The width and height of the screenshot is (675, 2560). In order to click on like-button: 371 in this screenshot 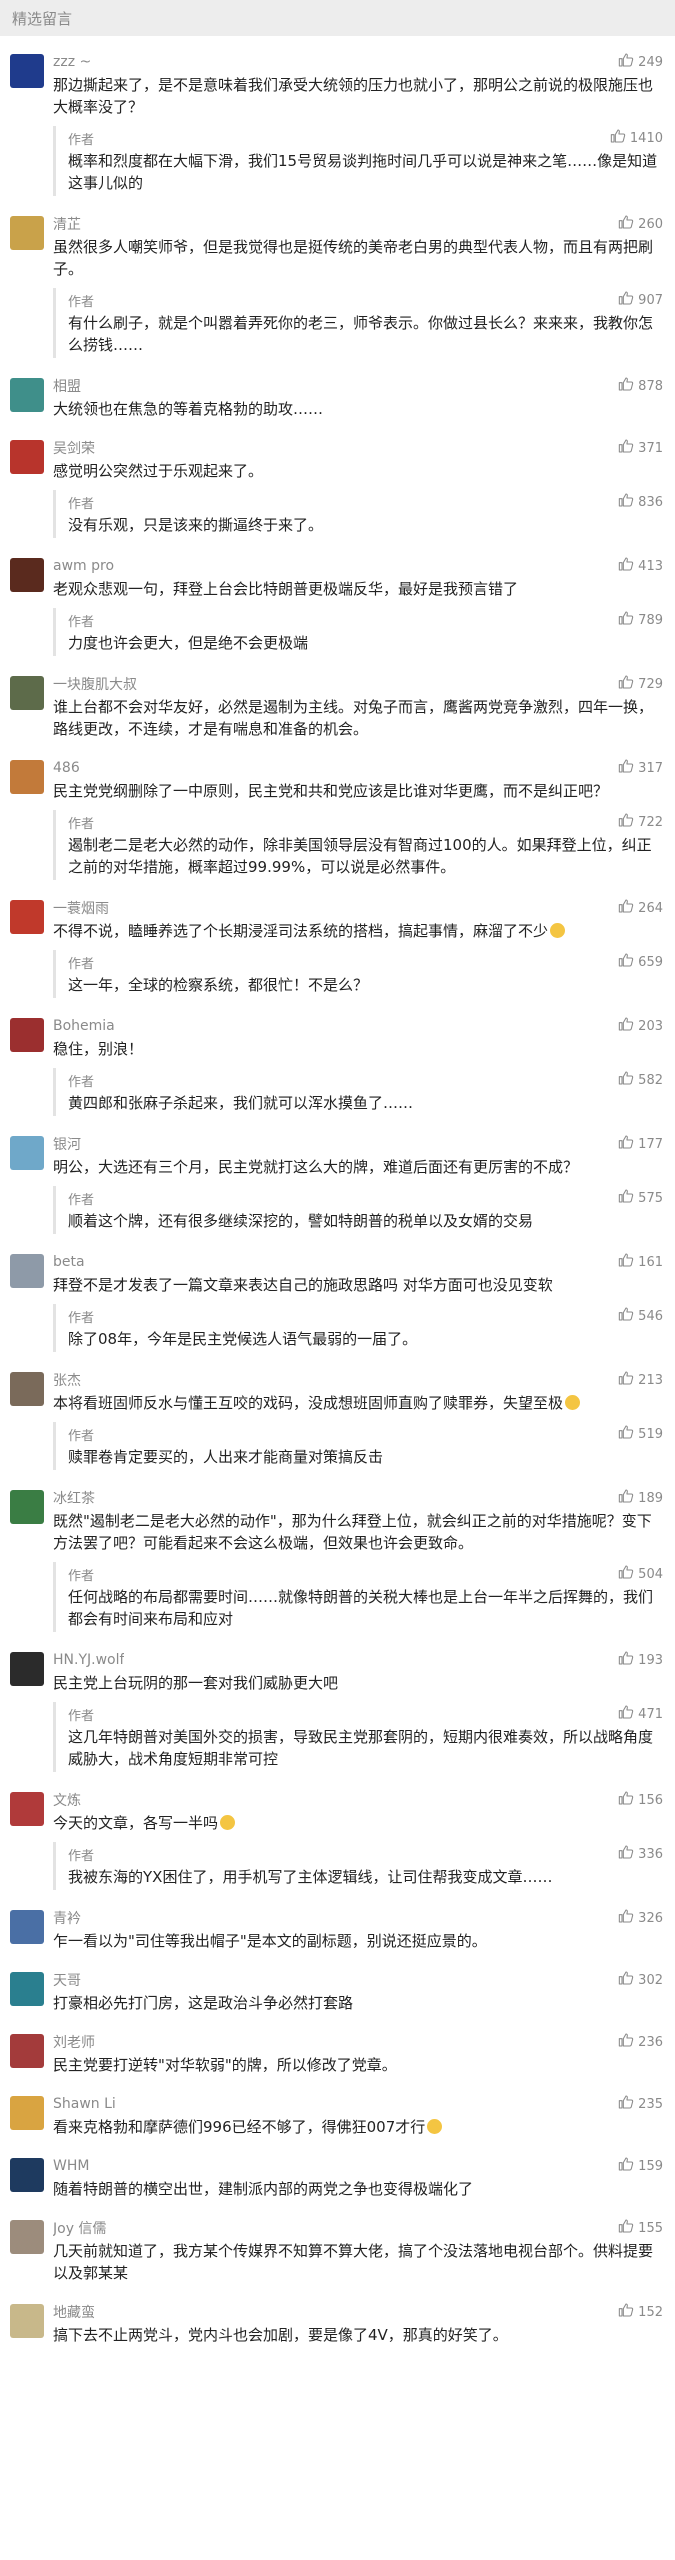, I will do `click(640, 448)`.